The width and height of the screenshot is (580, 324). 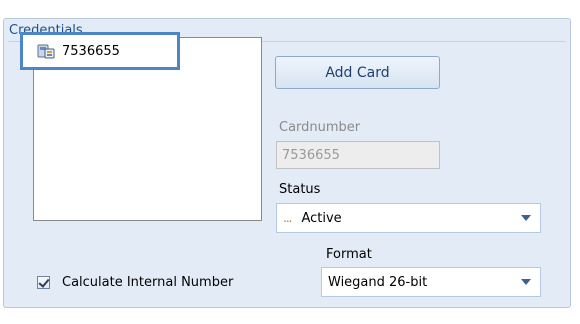 I want to click on calculate-internal-number-checkbox, so click(x=43, y=282).